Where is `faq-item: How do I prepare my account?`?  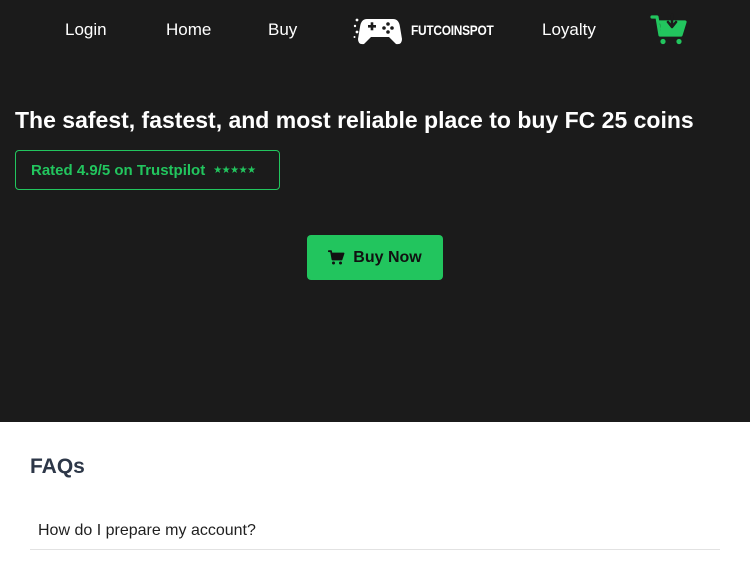
faq-item: How do I prepare my account? is located at coordinates (375, 531).